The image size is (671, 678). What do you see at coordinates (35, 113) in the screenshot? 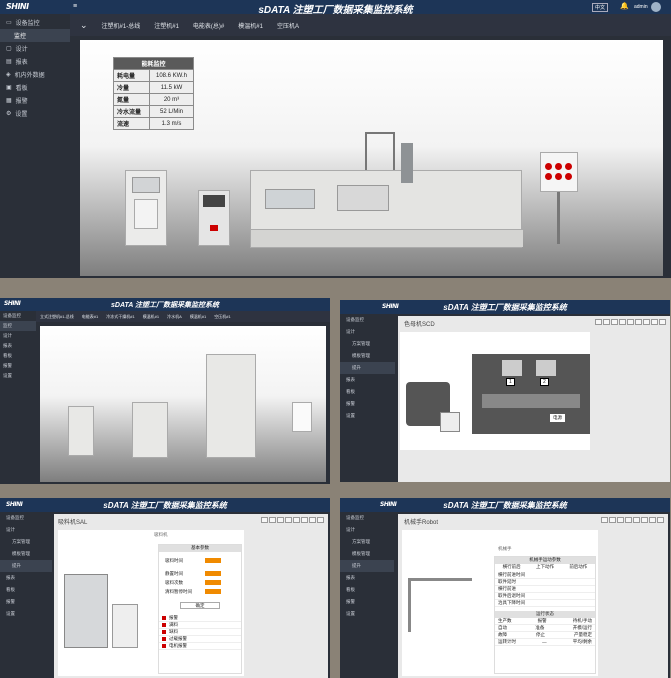
I see `sidebar-item-settings: ⚙ 设置` at bounding box center [35, 113].